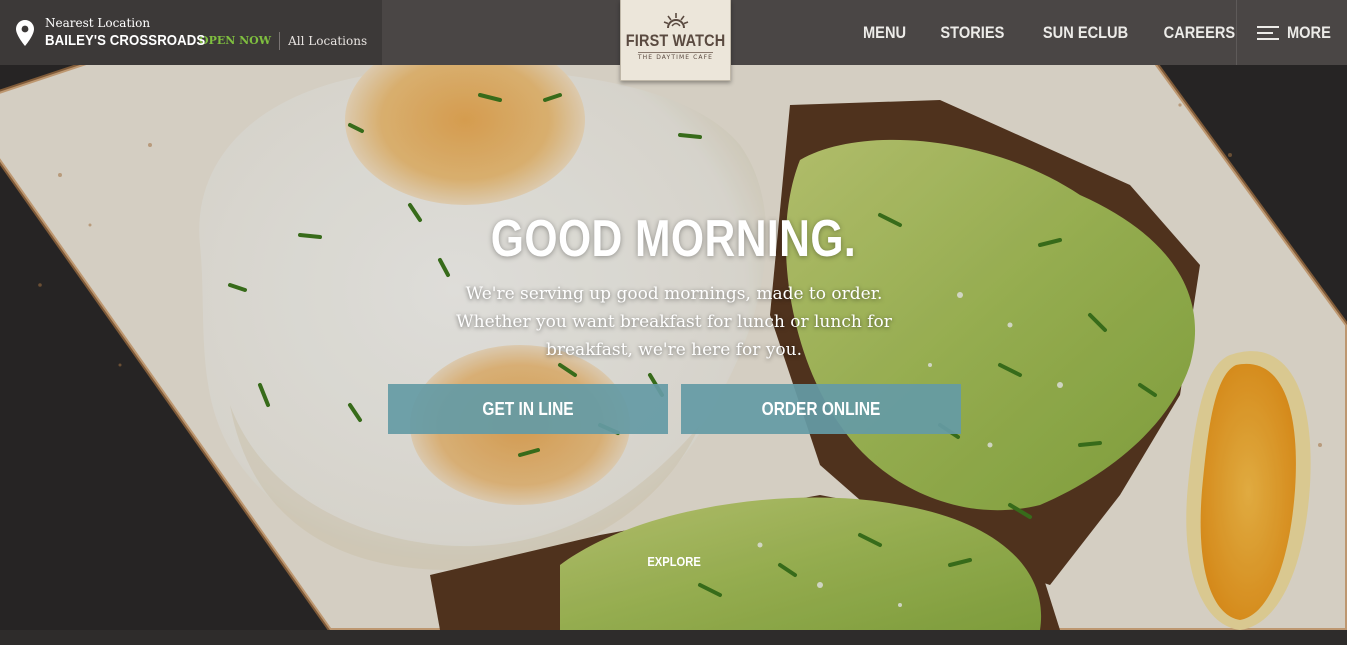  I want to click on all-locations-link: All Locations, so click(327, 41).